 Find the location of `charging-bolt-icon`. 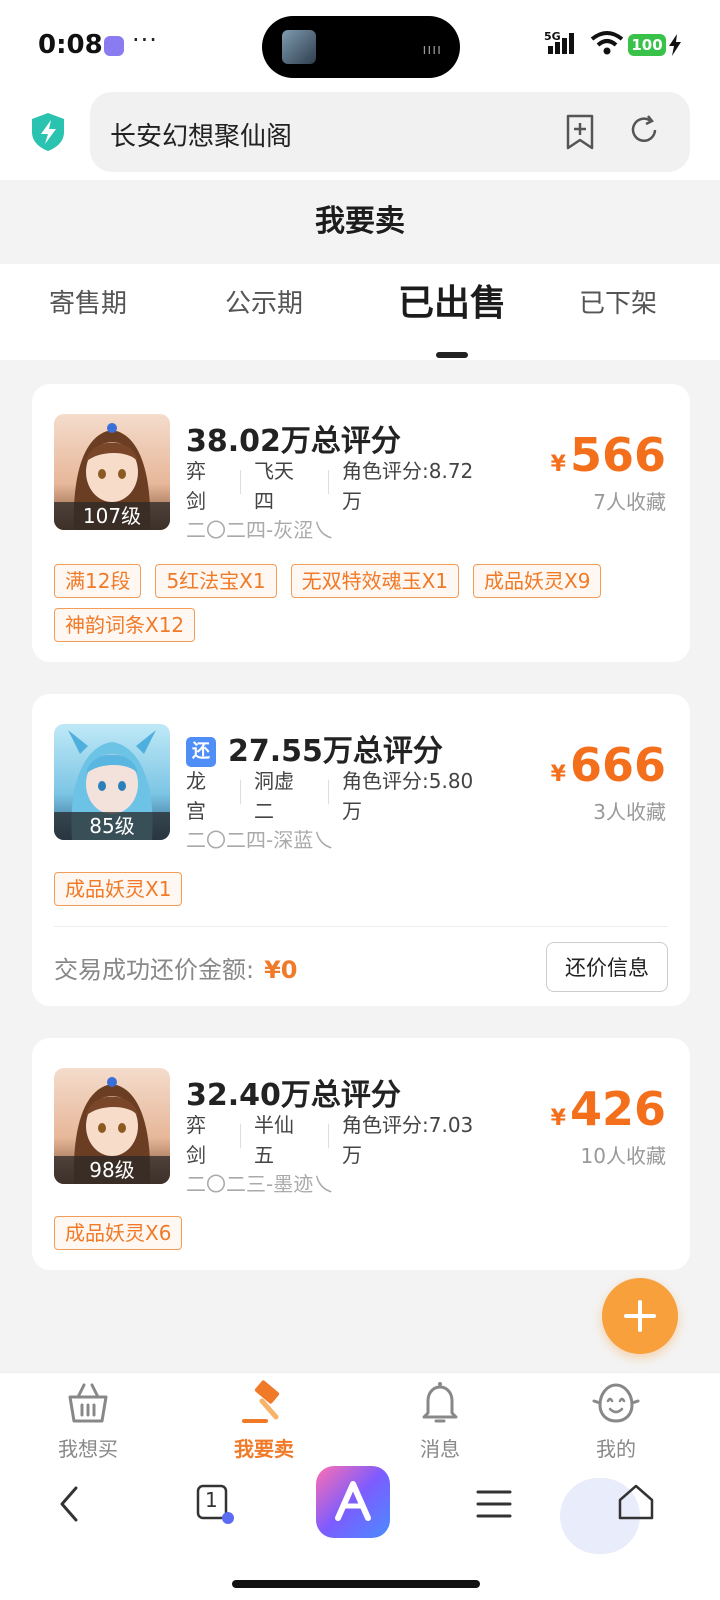

charging-bolt-icon is located at coordinates (675, 45).